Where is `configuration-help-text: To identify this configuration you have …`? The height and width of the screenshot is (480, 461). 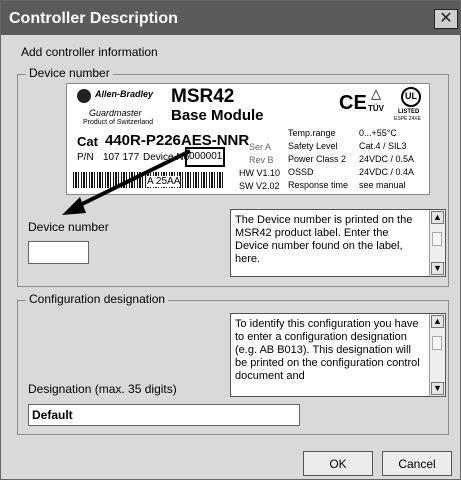 configuration-help-text: To identify this configuration you have … is located at coordinates (327, 350).